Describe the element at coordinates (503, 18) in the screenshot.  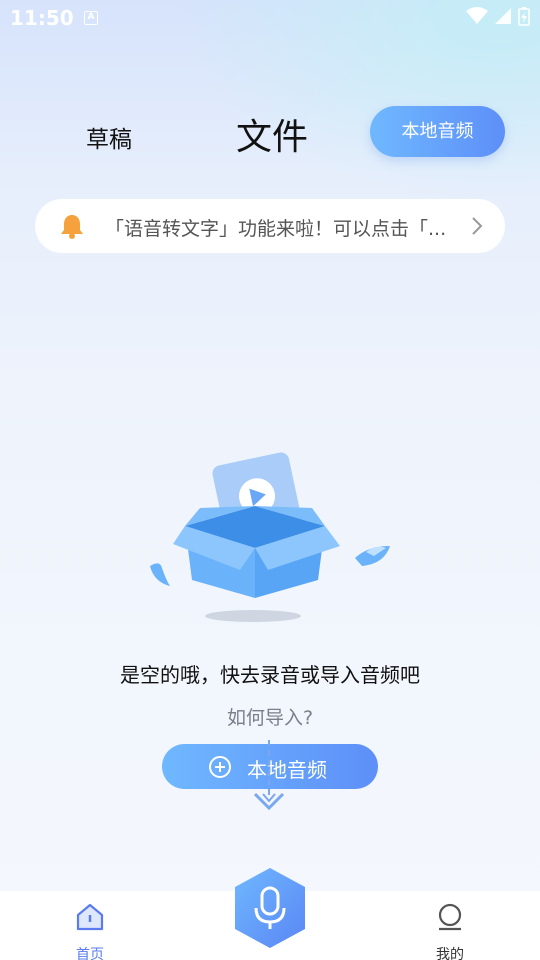
I see `signal-icon` at that location.